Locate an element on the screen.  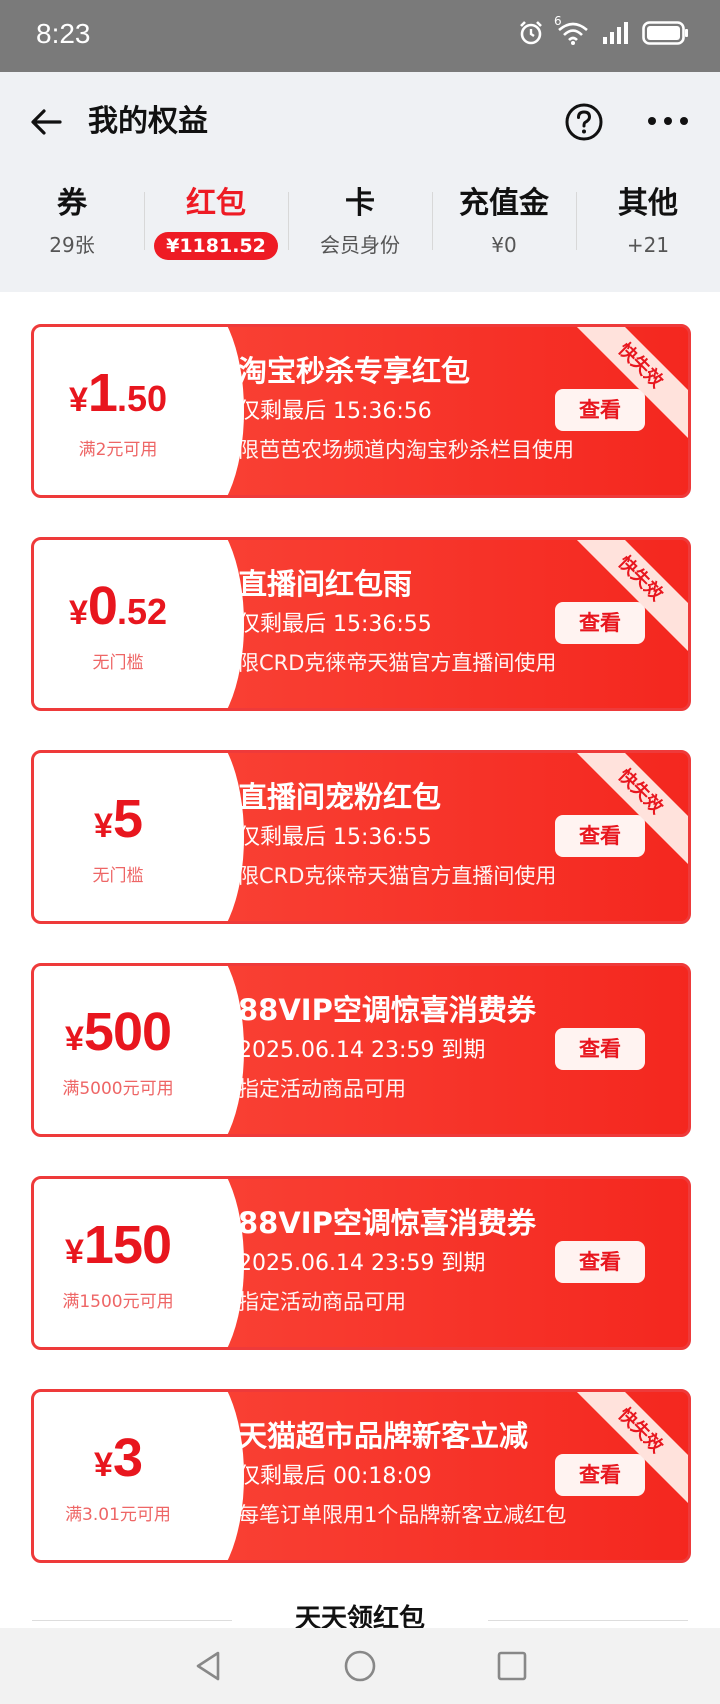
help-icon is located at coordinates (584, 122).